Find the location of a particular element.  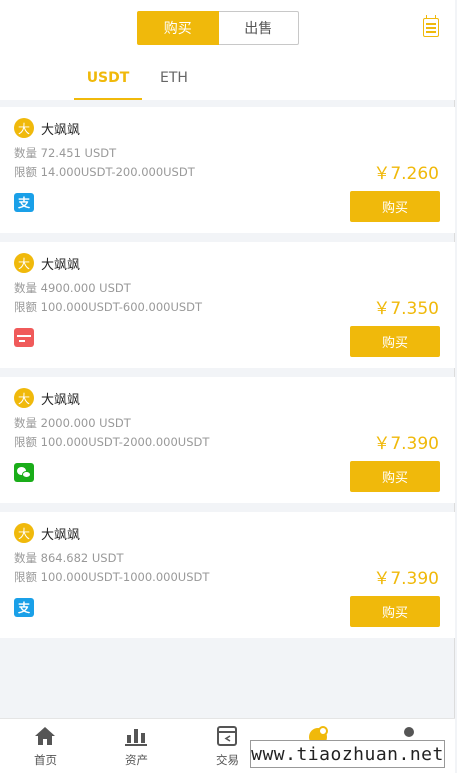

limit-line: 限额 100.000USDT-1000.000USDT is located at coordinates (111, 577).